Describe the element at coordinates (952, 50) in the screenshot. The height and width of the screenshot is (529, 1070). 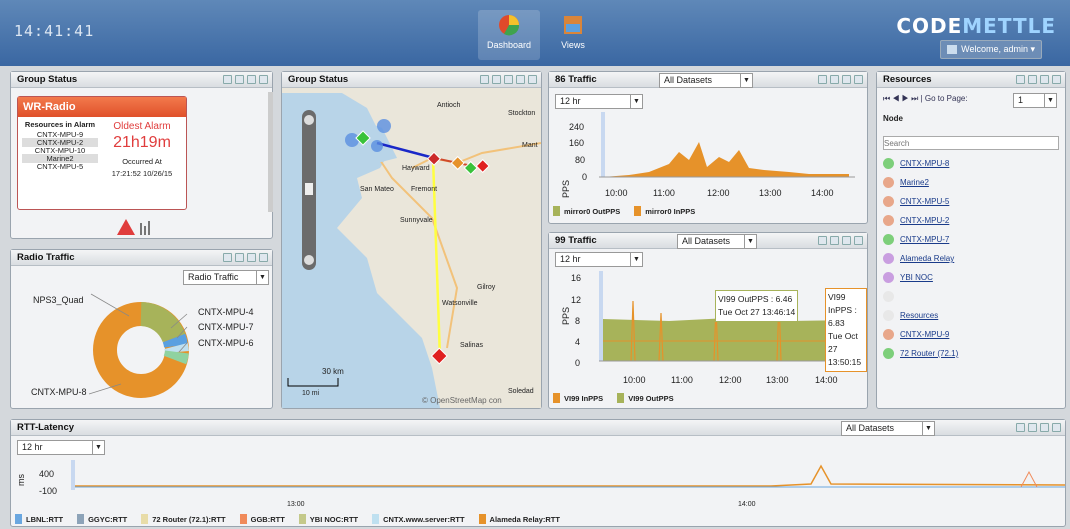
I see `user-icon` at that location.